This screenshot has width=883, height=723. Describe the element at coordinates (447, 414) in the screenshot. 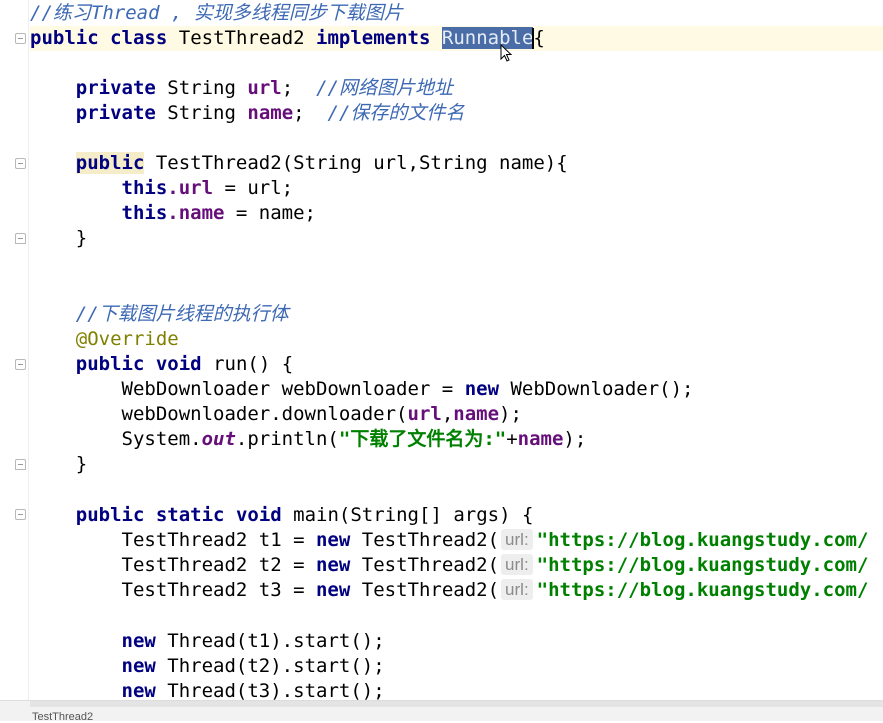

I see `comma: ,` at that location.